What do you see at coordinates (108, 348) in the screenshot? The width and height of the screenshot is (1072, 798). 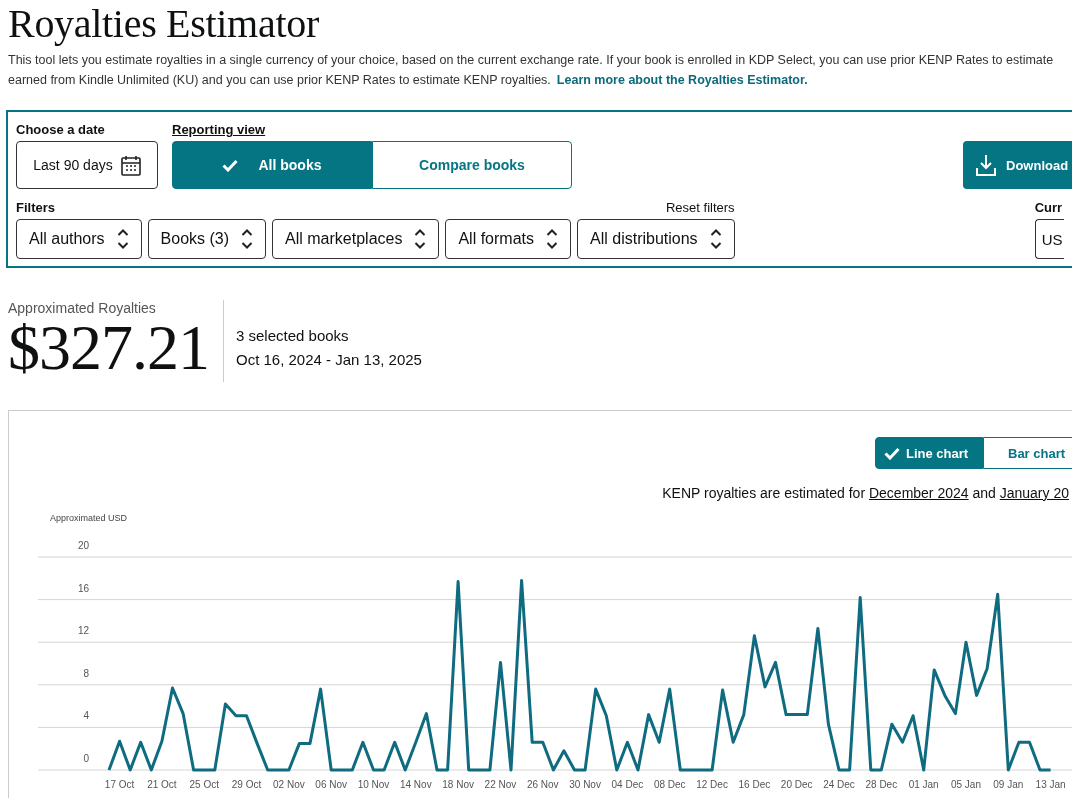 I see `royalties-amount: $327.21` at bounding box center [108, 348].